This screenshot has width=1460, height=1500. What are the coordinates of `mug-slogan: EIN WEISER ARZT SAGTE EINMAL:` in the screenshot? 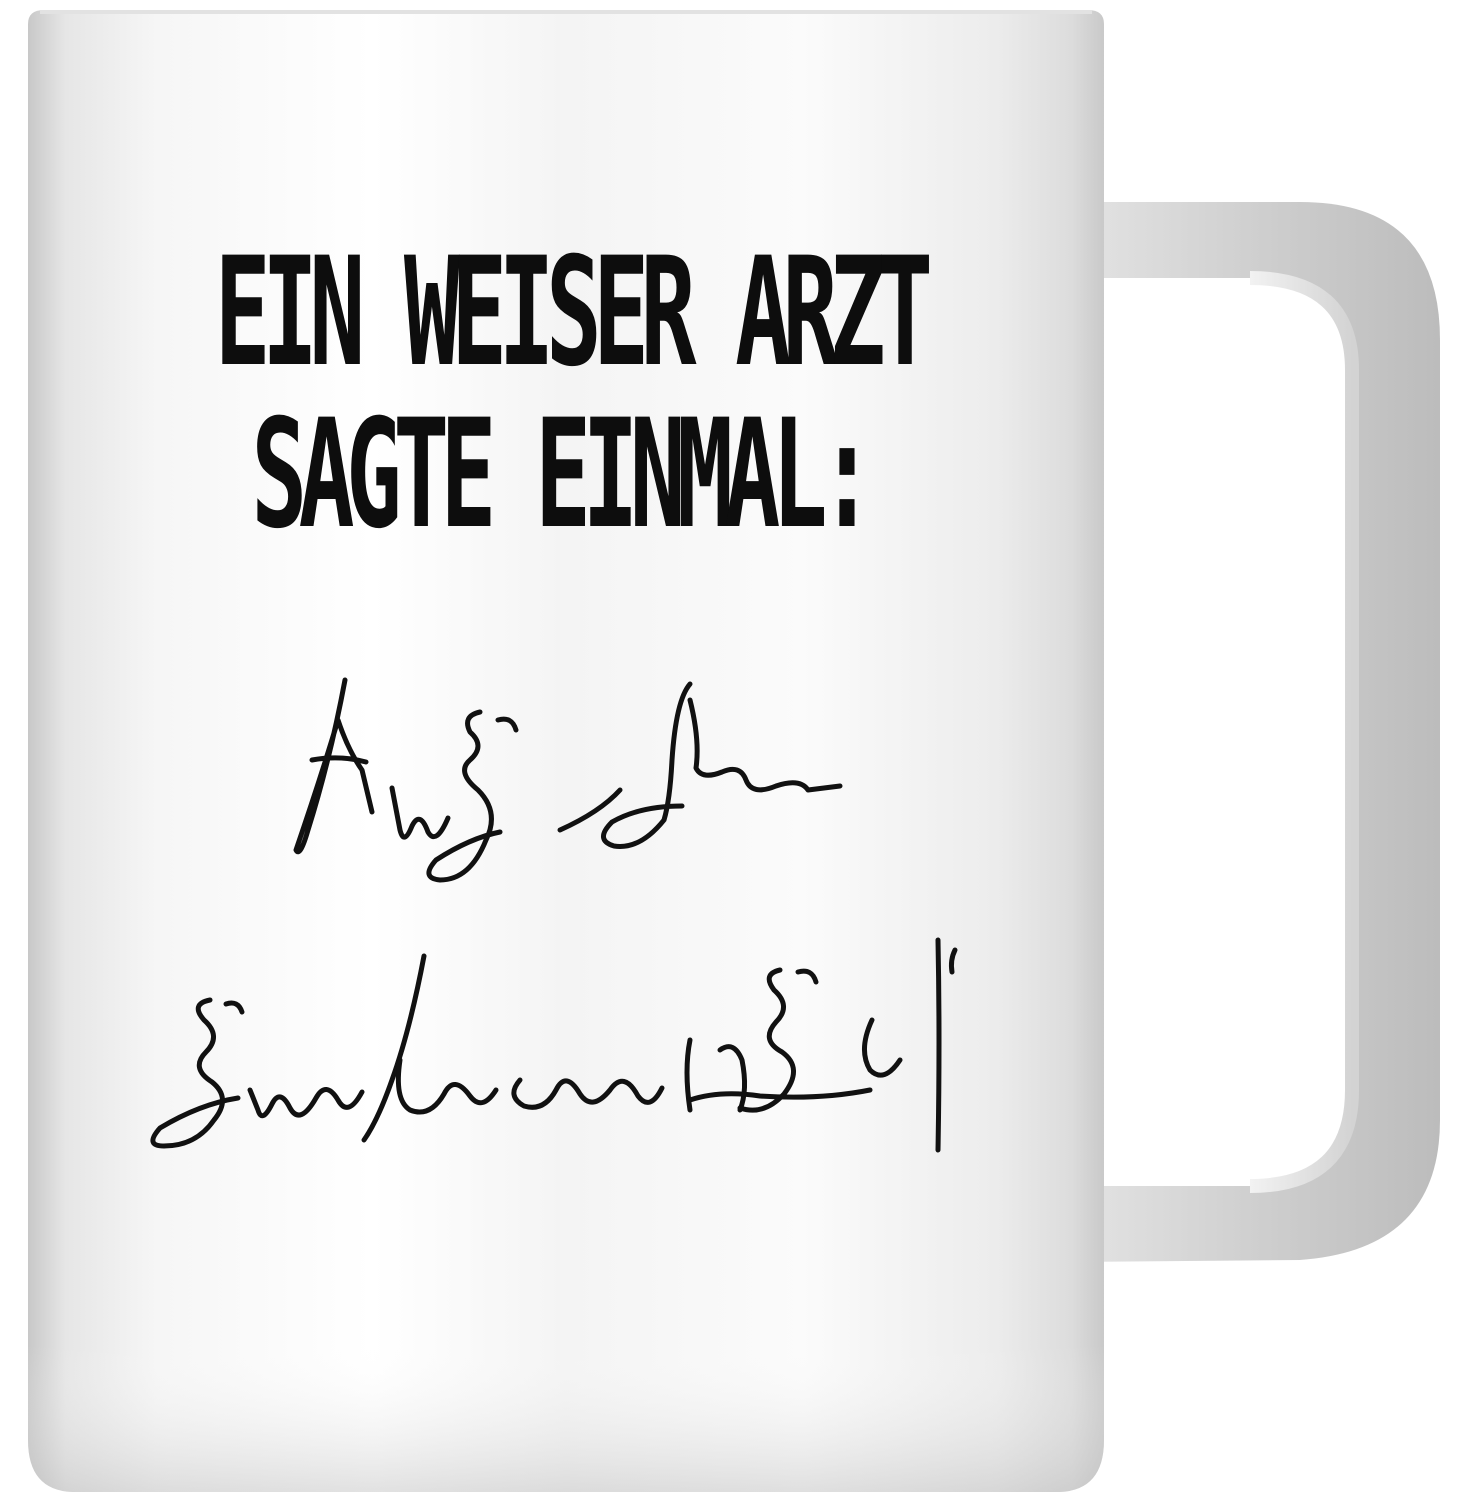 It's located at (573, 394).